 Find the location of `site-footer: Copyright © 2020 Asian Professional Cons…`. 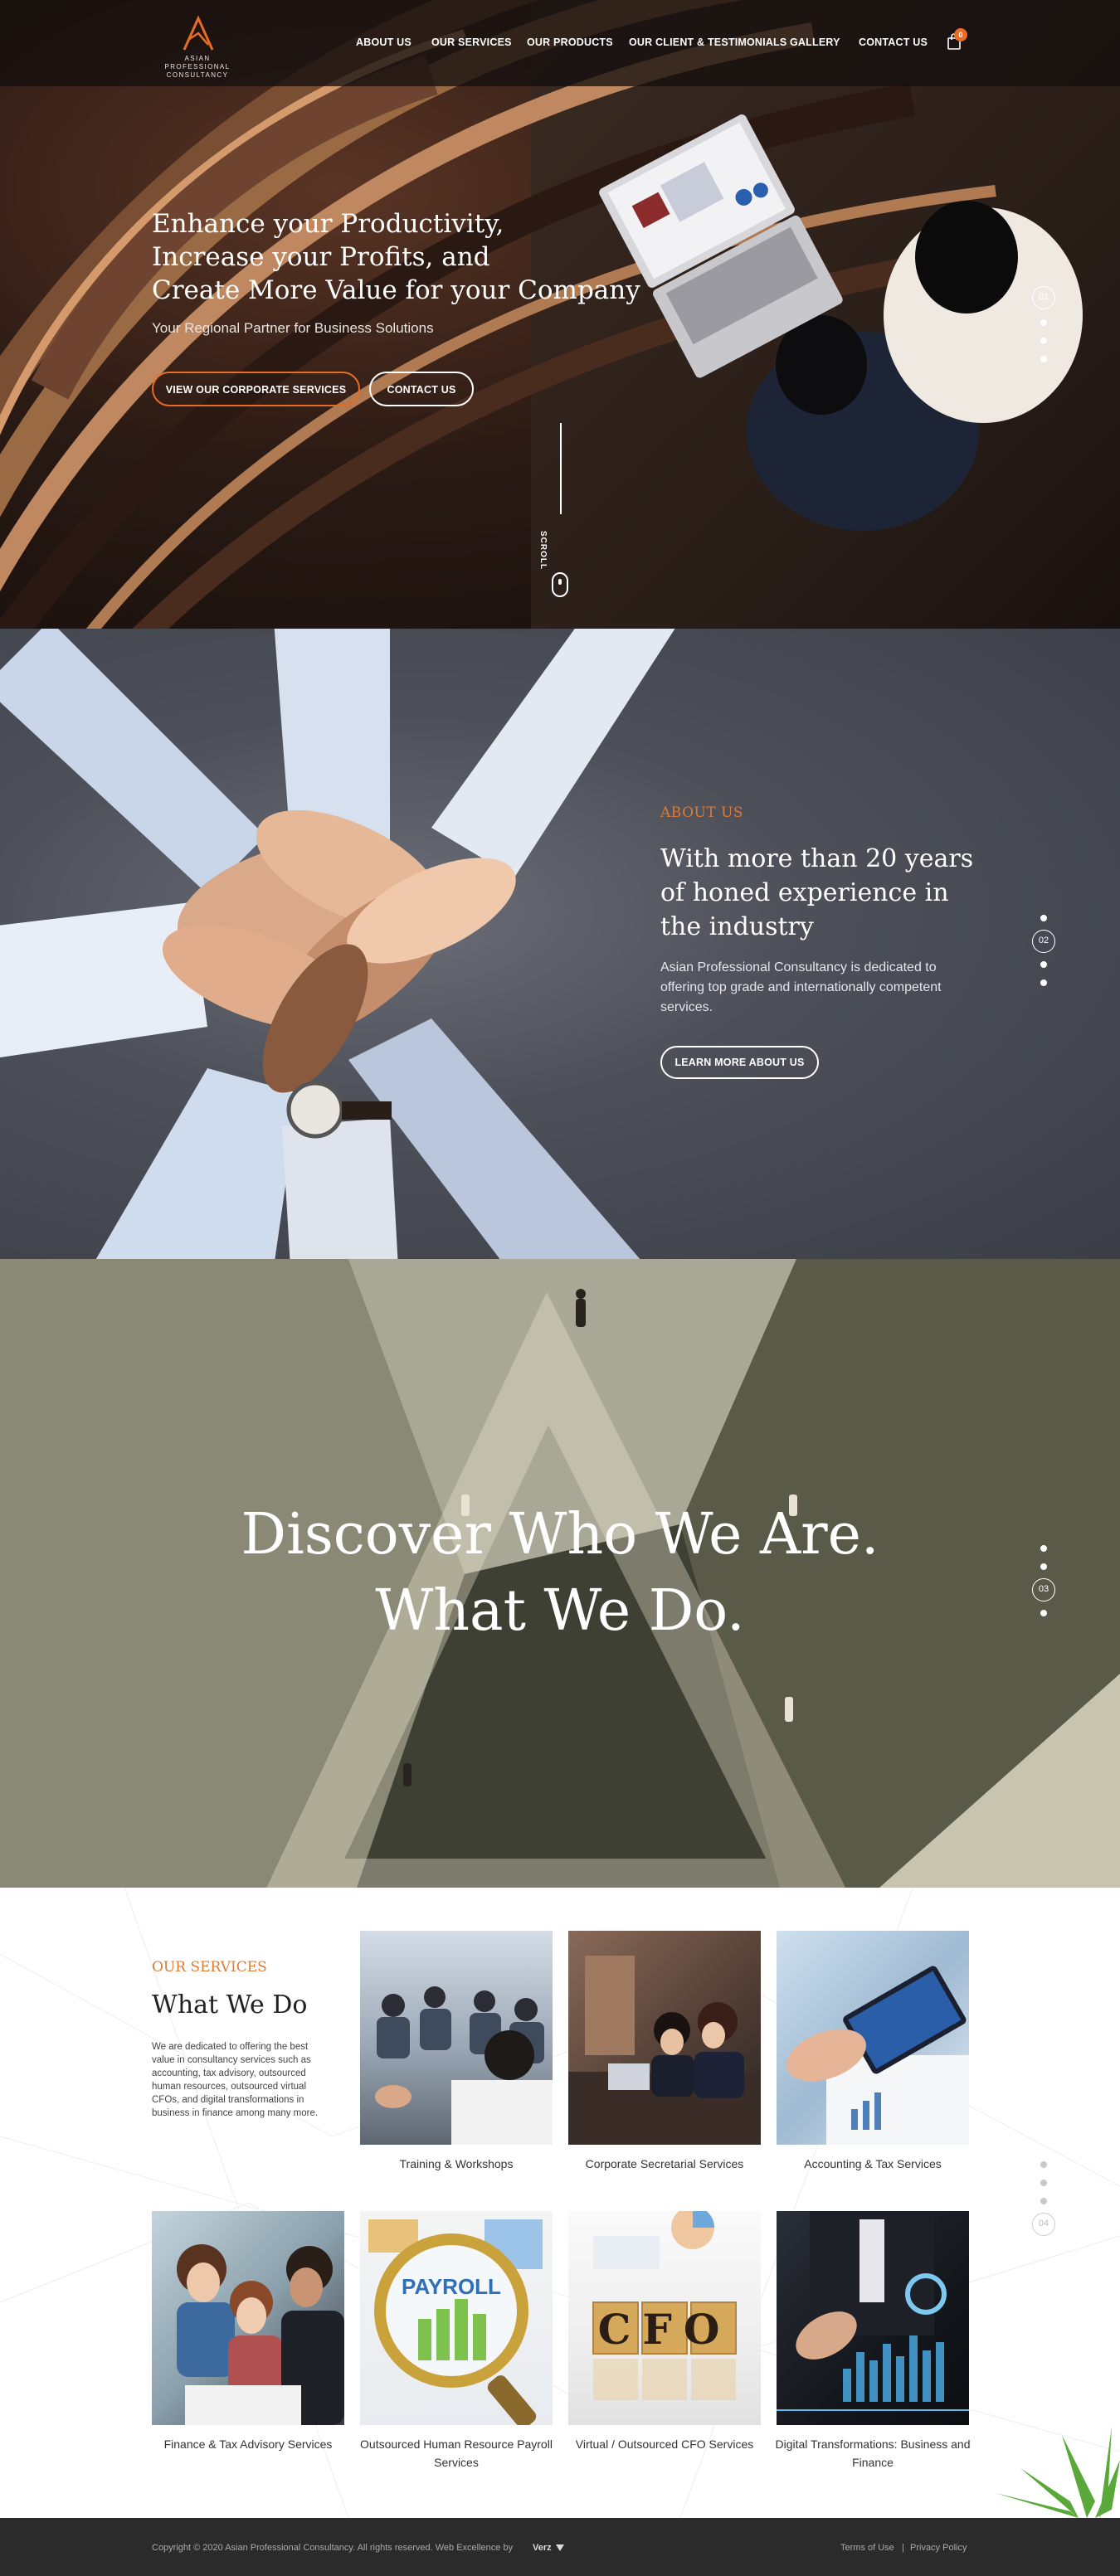

site-footer: Copyright © 2020 Asian Professional Cons… is located at coordinates (560, 2547).